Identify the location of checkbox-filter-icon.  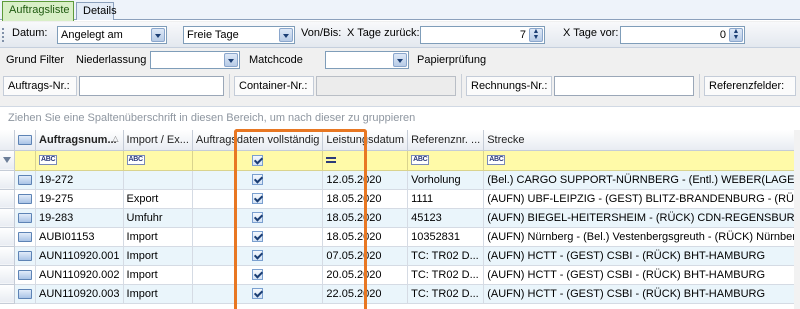
(258, 160).